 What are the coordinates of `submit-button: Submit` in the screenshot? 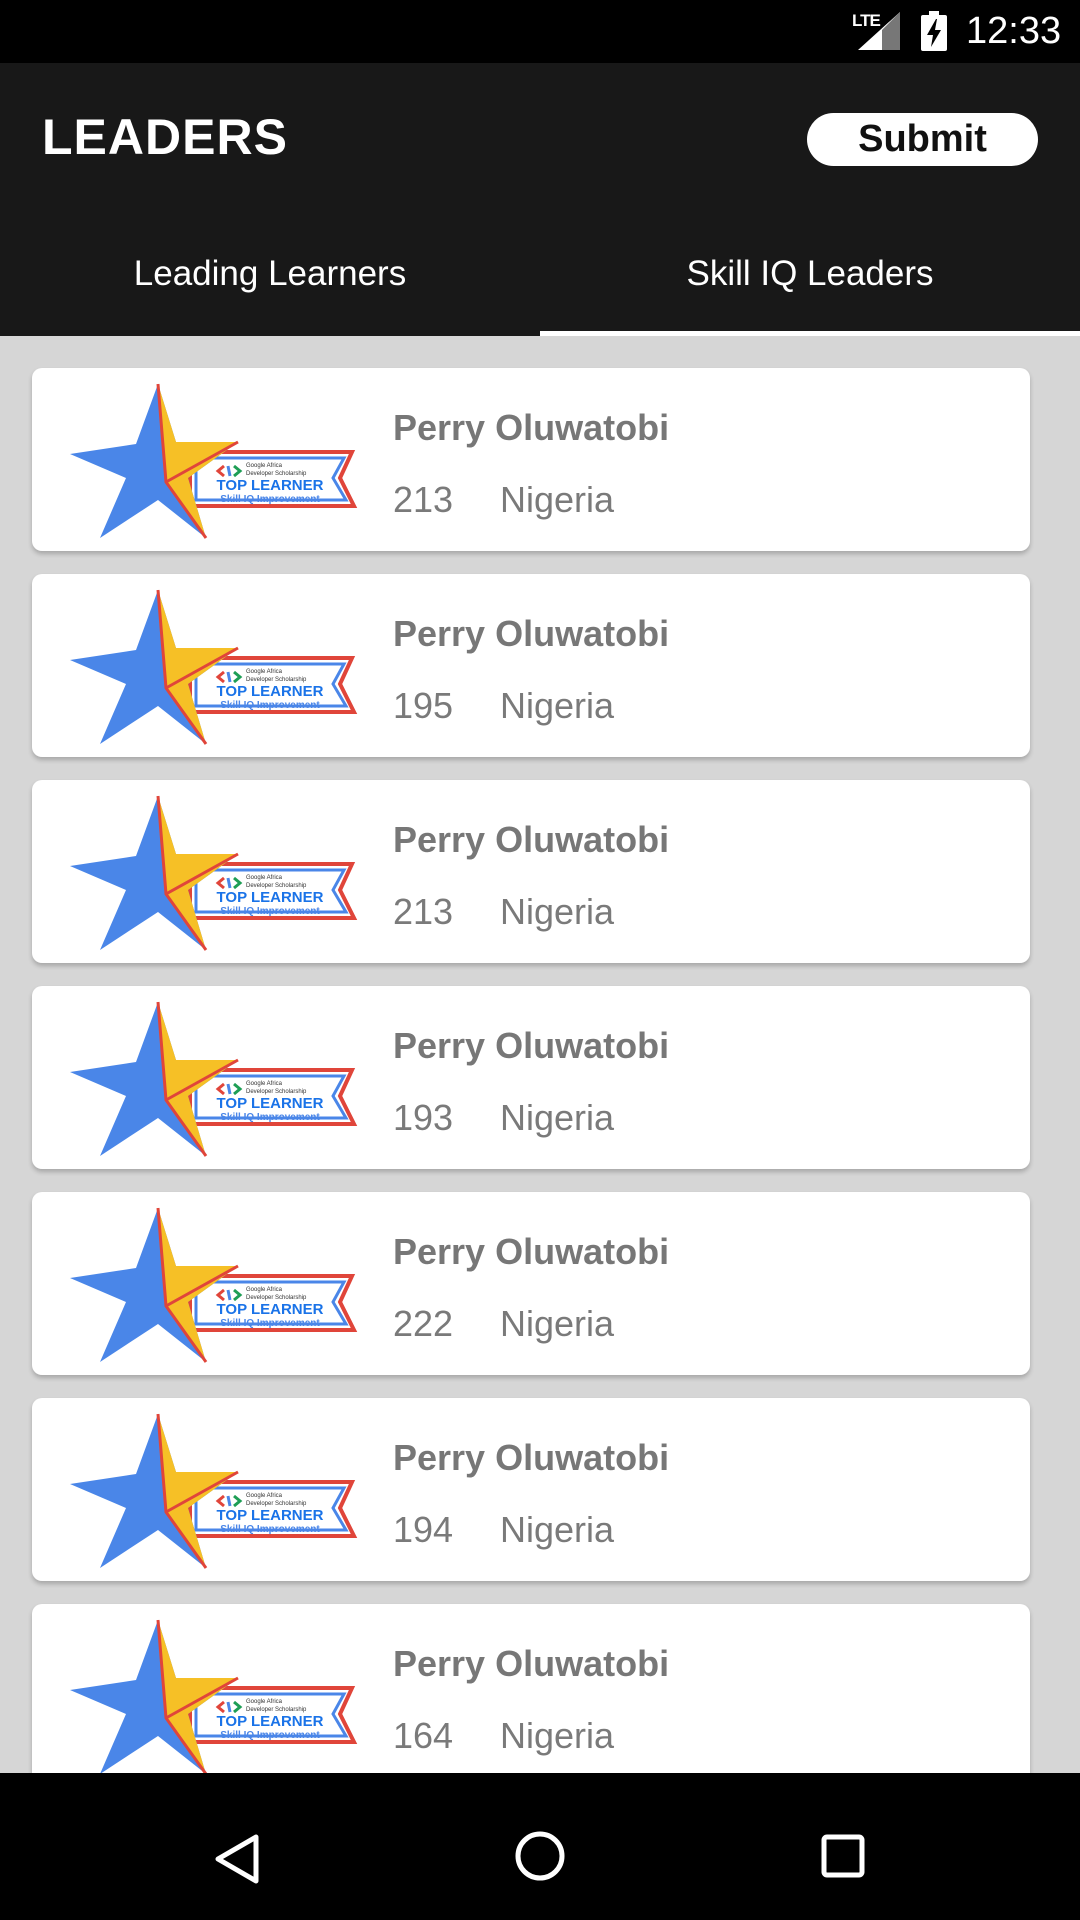 It's located at (922, 139).